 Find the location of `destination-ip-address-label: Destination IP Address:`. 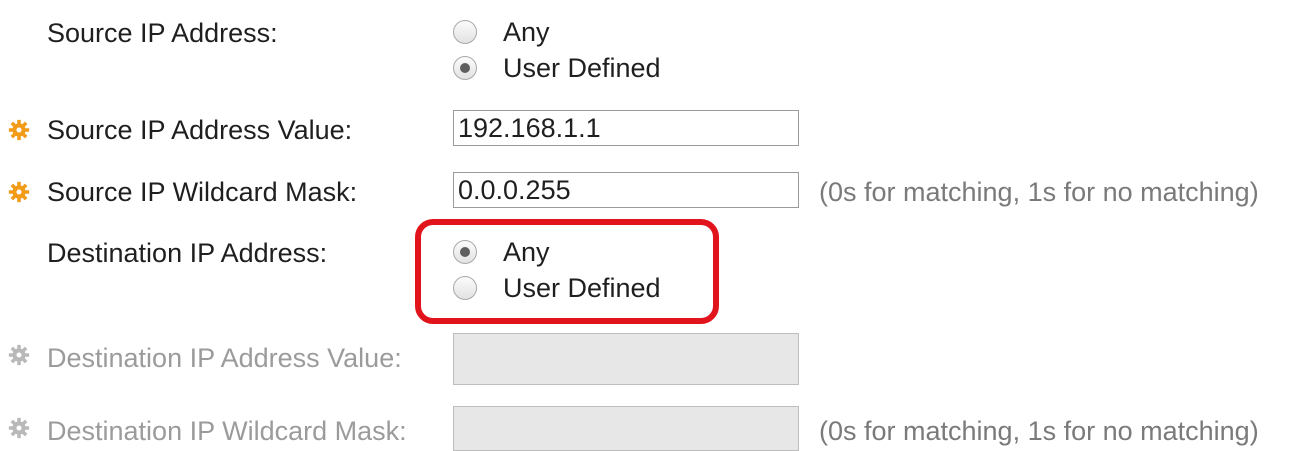

destination-ip-address-label: Destination IP Address: is located at coordinates (187, 253).